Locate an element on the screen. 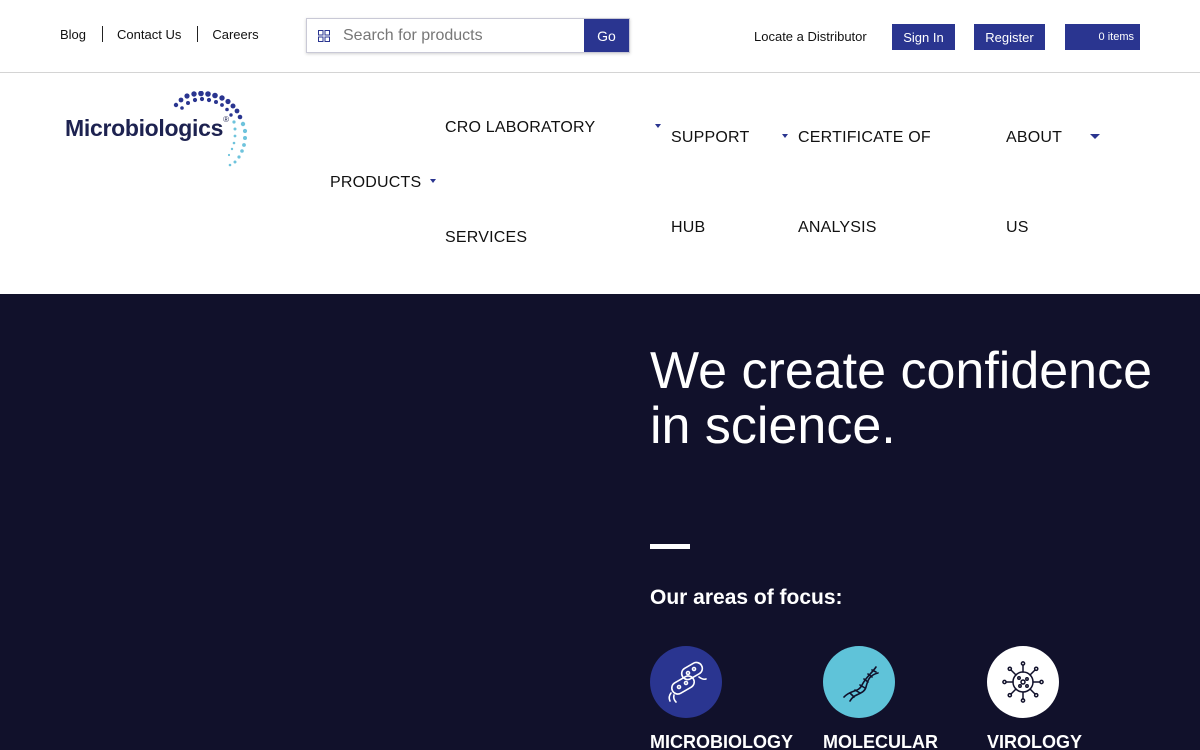  focus-molecular: MOLECULAR is located at coordinates (880, 698).